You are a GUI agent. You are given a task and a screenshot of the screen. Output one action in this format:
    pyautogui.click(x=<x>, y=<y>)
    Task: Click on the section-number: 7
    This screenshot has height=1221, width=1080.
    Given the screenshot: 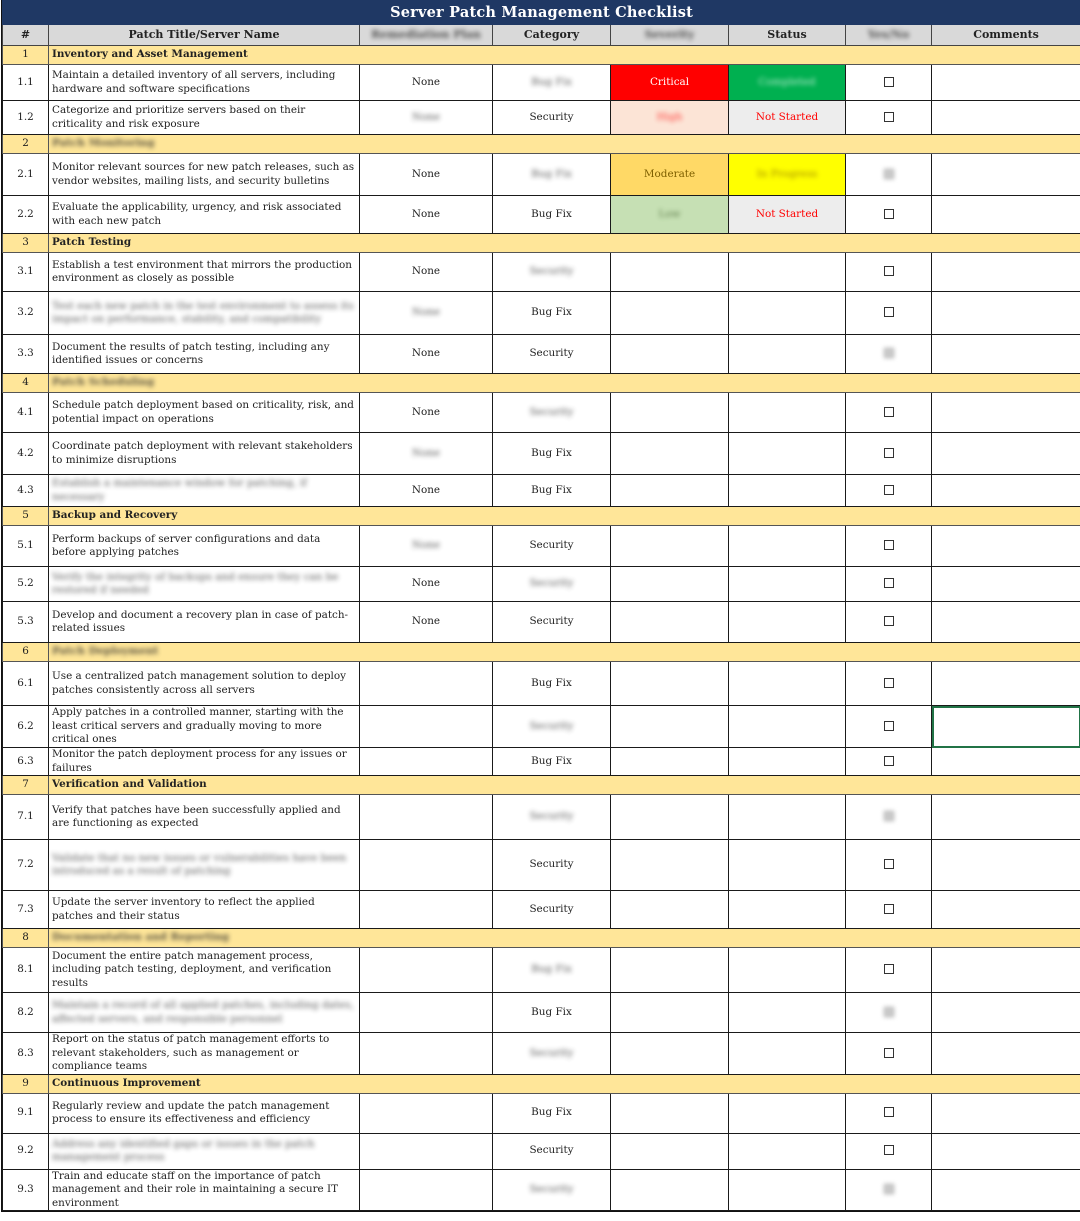 What is the action you would take?
    pyautogui.click(x=25, y=785)
    